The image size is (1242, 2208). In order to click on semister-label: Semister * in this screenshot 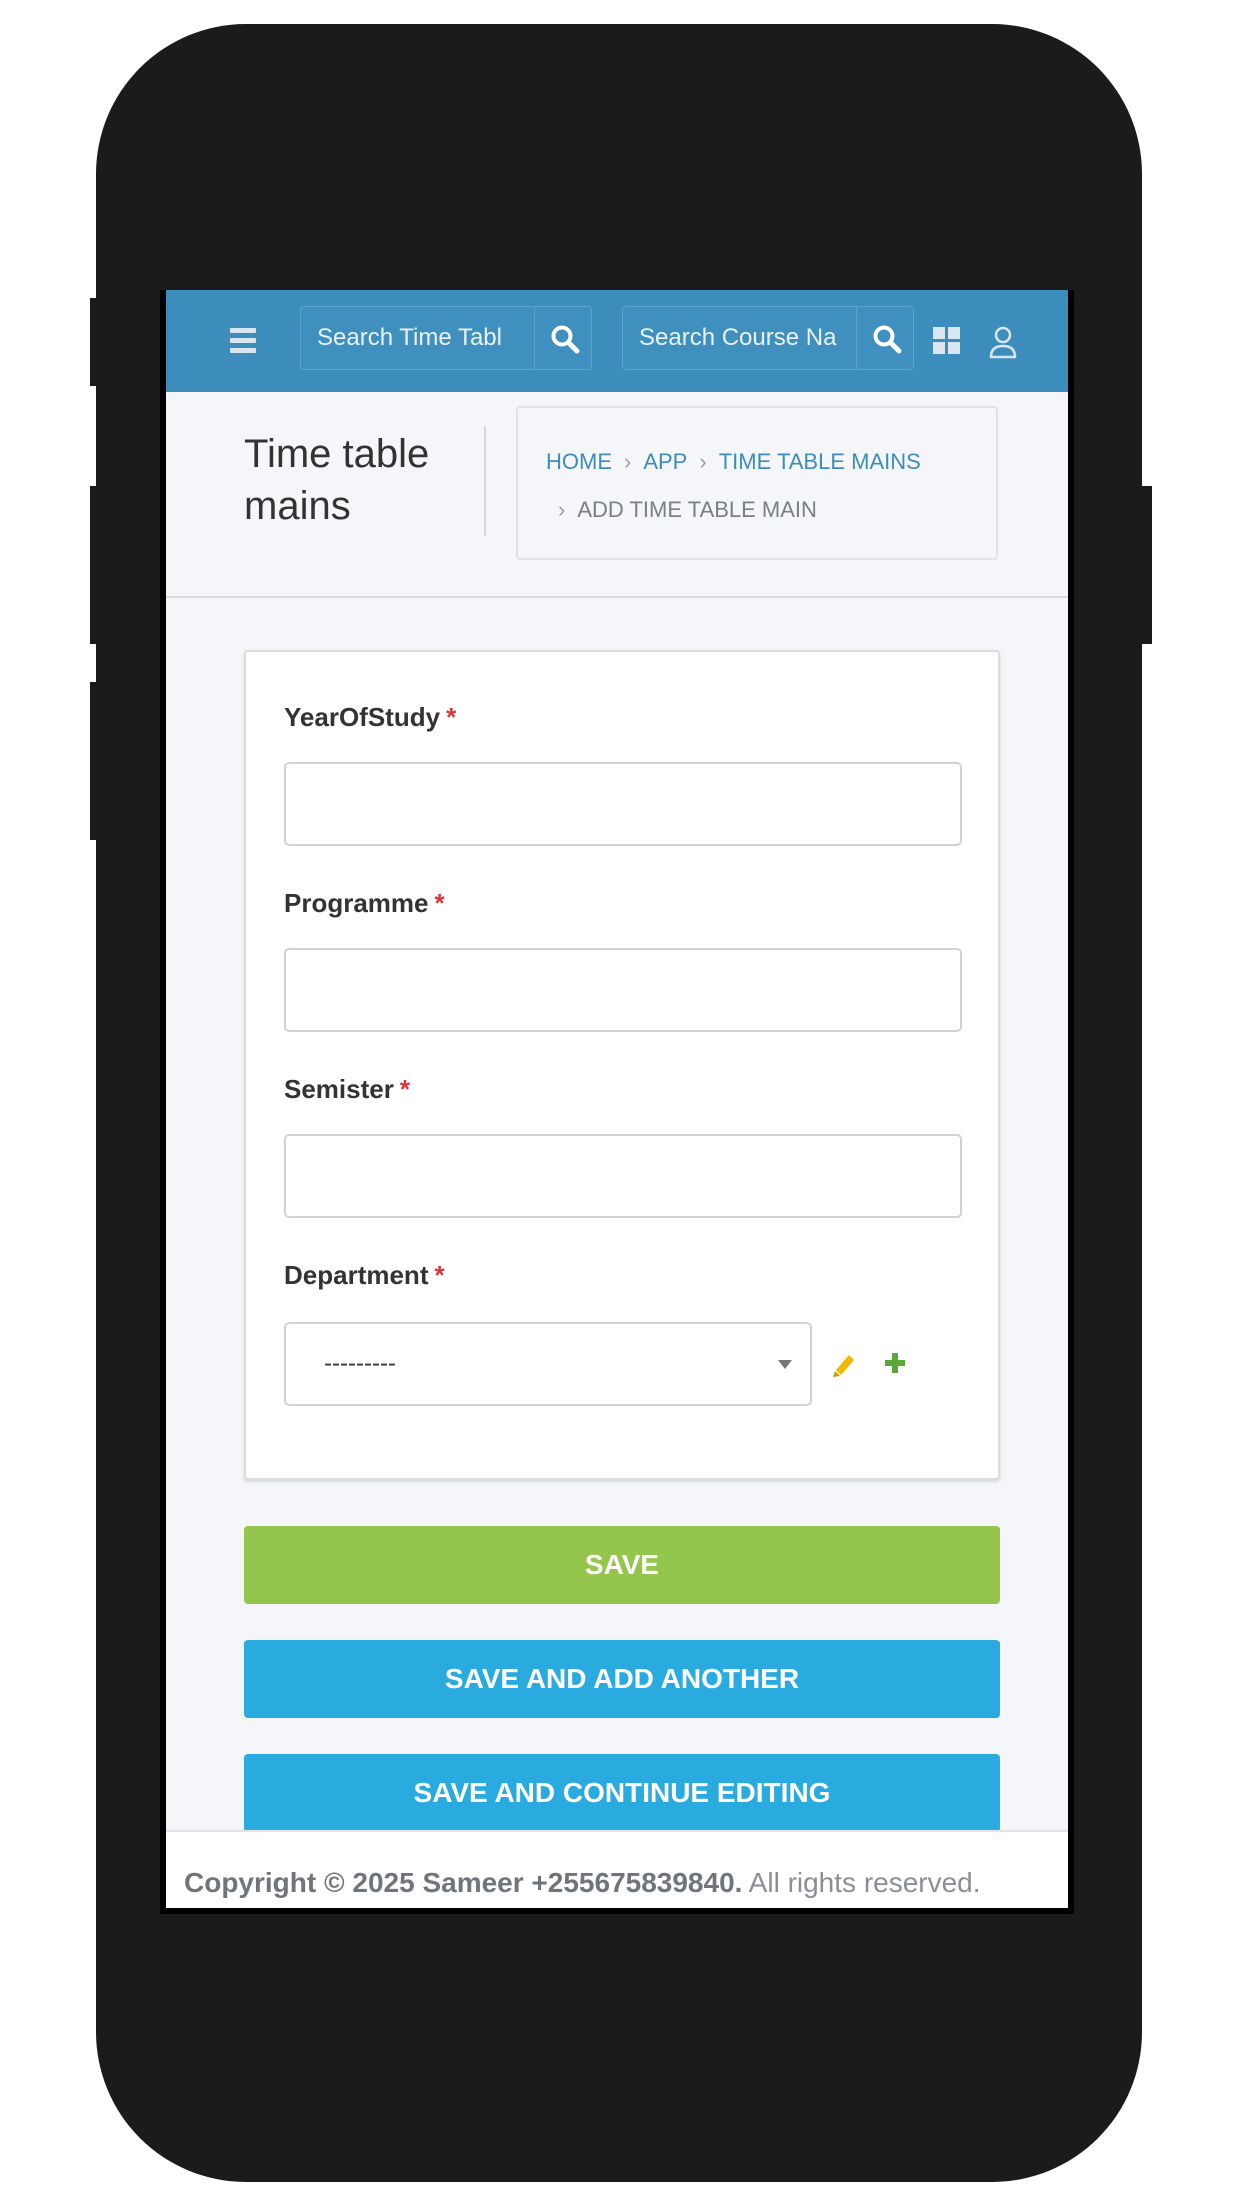, I will do `click(347, 1089)`.